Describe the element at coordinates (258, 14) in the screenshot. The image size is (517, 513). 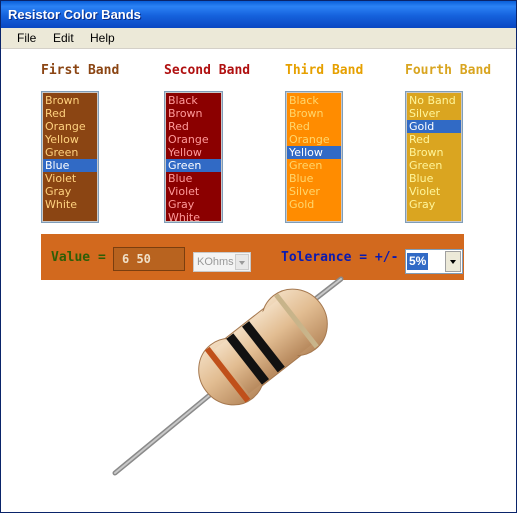
I see `title-bar: Resistor Color Bands` at that location.